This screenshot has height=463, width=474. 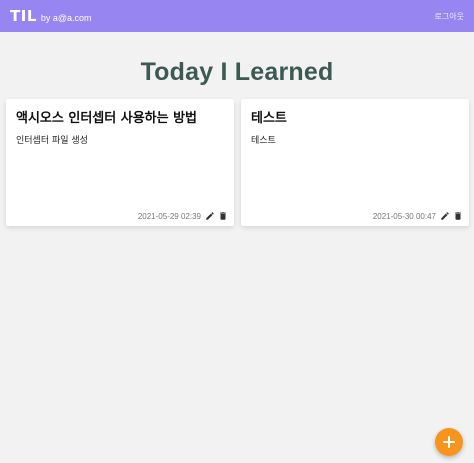 I want to click on post-card-footer: 2021-05-30 00:47, so click(x=418, y=216).